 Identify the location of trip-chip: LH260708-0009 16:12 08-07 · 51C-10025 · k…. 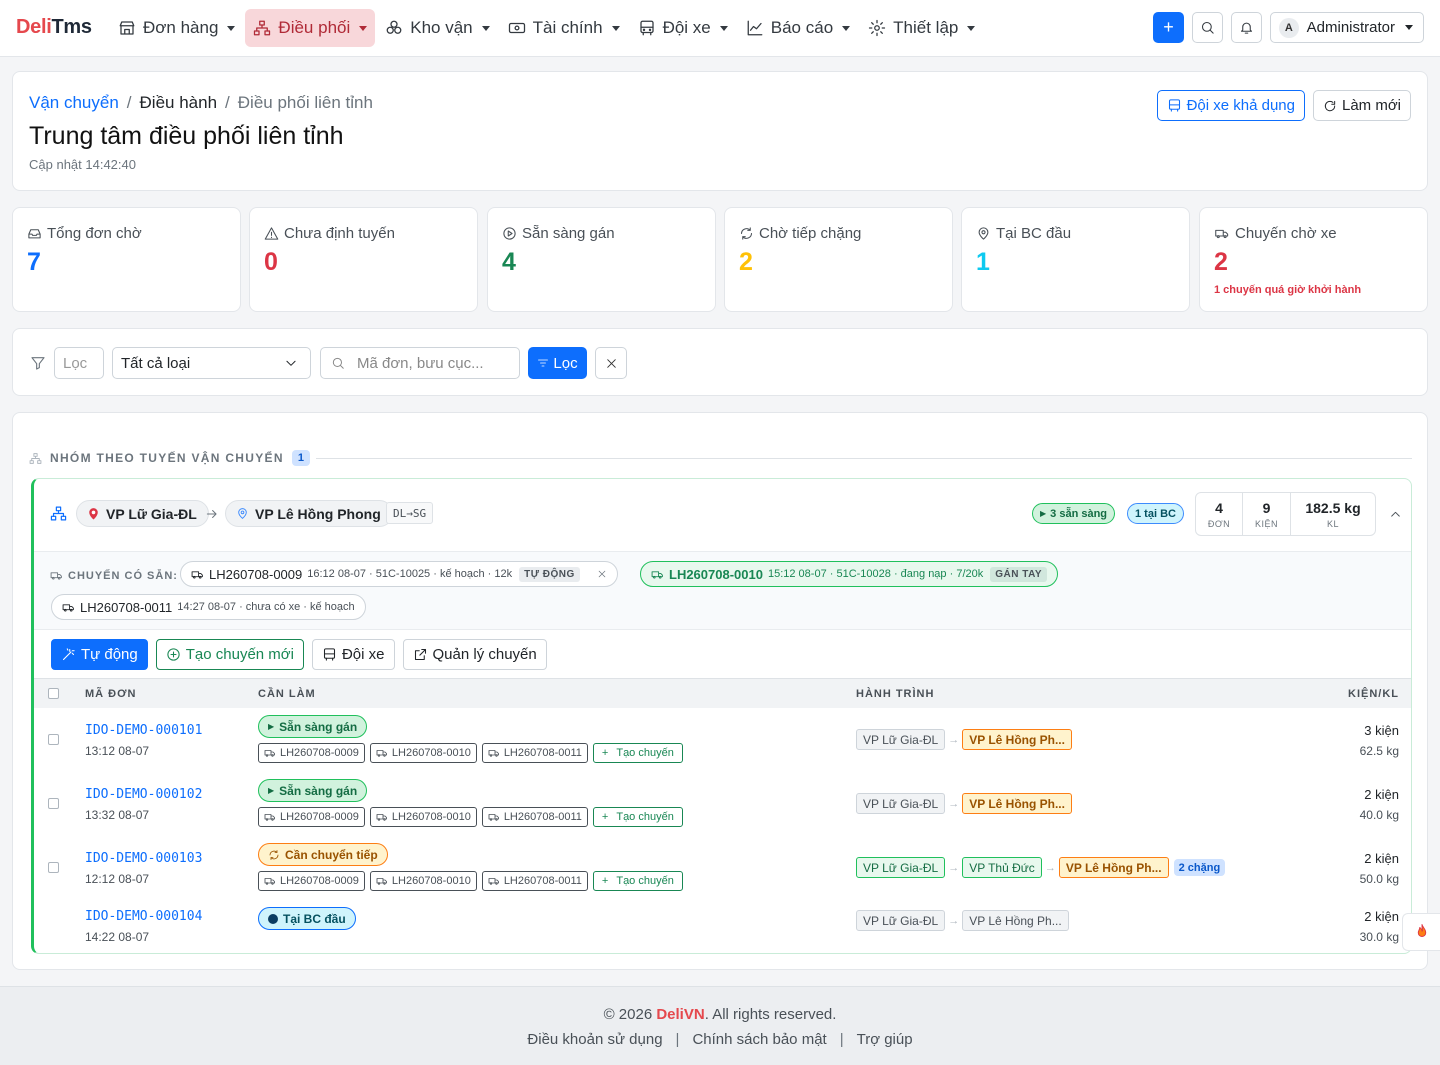
(399, 574).